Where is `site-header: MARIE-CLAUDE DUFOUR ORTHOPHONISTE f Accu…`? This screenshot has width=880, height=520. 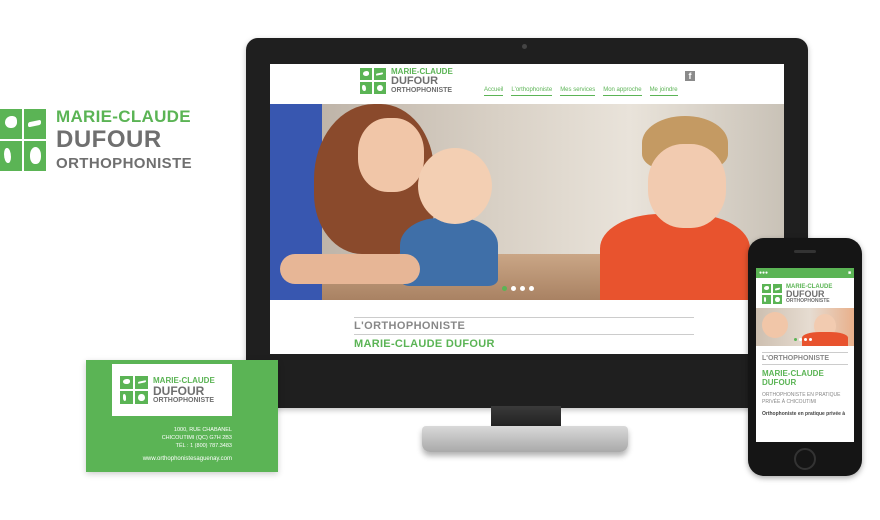 site-header: MARIE-CLAUDE DUFOUR ORTHOPHONISTE f Accu… is located at coordinates (527, 84).